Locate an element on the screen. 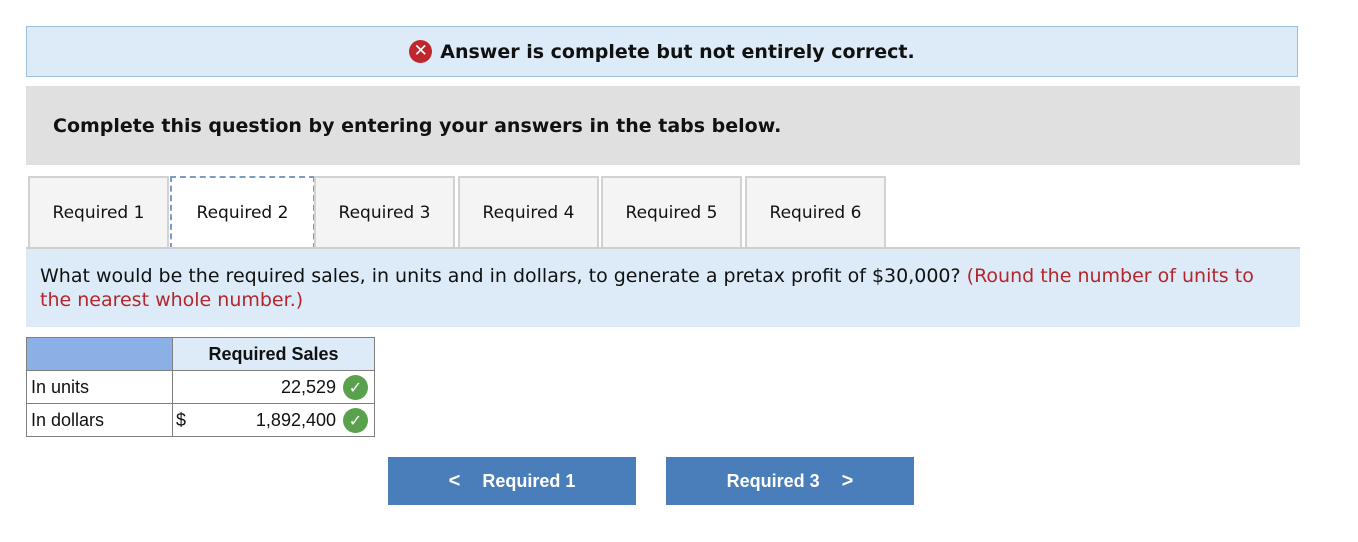  tab-required-4: Required 4 is located at coordinates (528, 211).